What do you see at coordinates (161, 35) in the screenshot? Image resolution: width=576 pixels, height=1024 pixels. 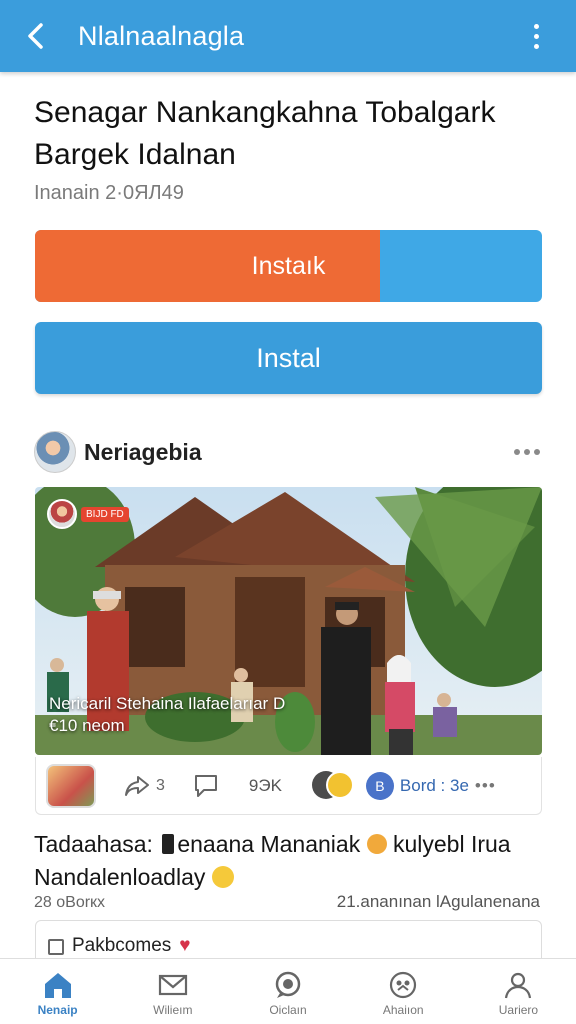 I see `app-title: Nlalnaalnagla` at bounding box center [161, 35].